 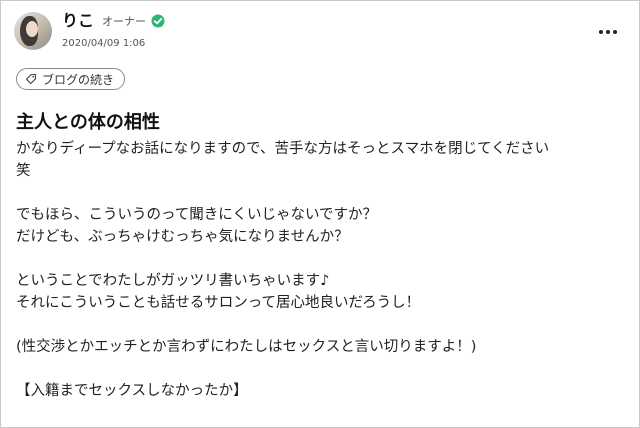 What do you see at coordinates (104, 43) in the screenshot?
I see `post-timestamp: 2020/04/09 1:06` at bounding box center [104, 43].